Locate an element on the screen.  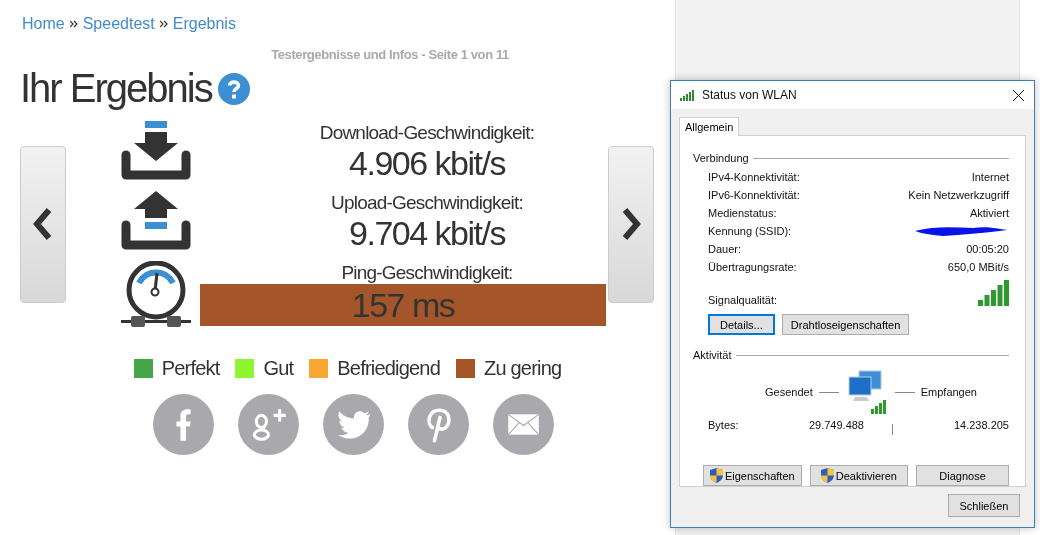
next-button is located at coordinates (631, 224).